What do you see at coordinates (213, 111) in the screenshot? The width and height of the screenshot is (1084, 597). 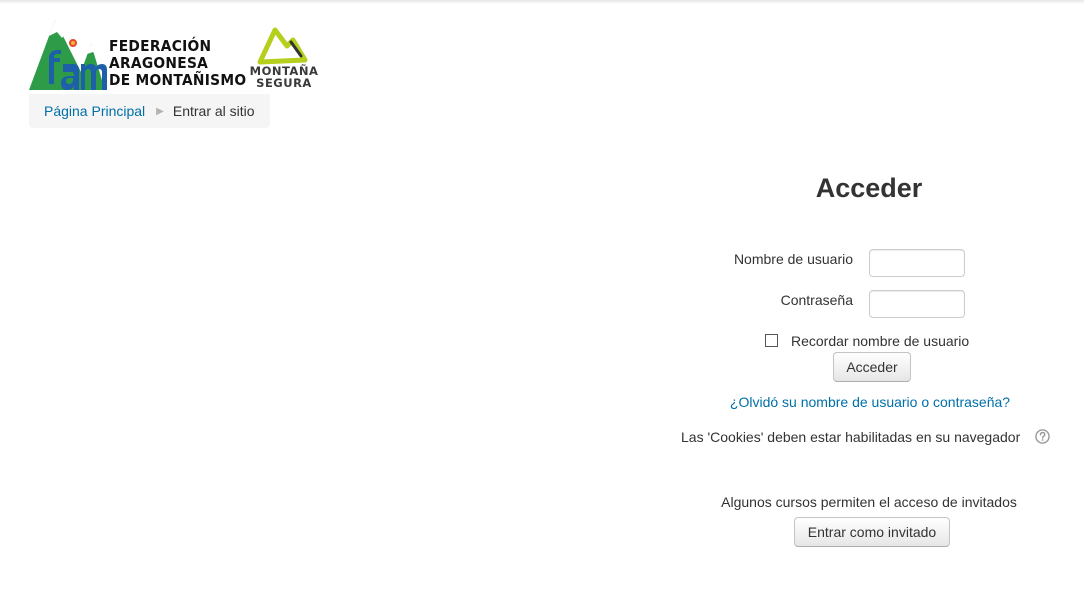 I see `breadcrumb-current: Entrar al sitio` at bounding box center [213, 111].